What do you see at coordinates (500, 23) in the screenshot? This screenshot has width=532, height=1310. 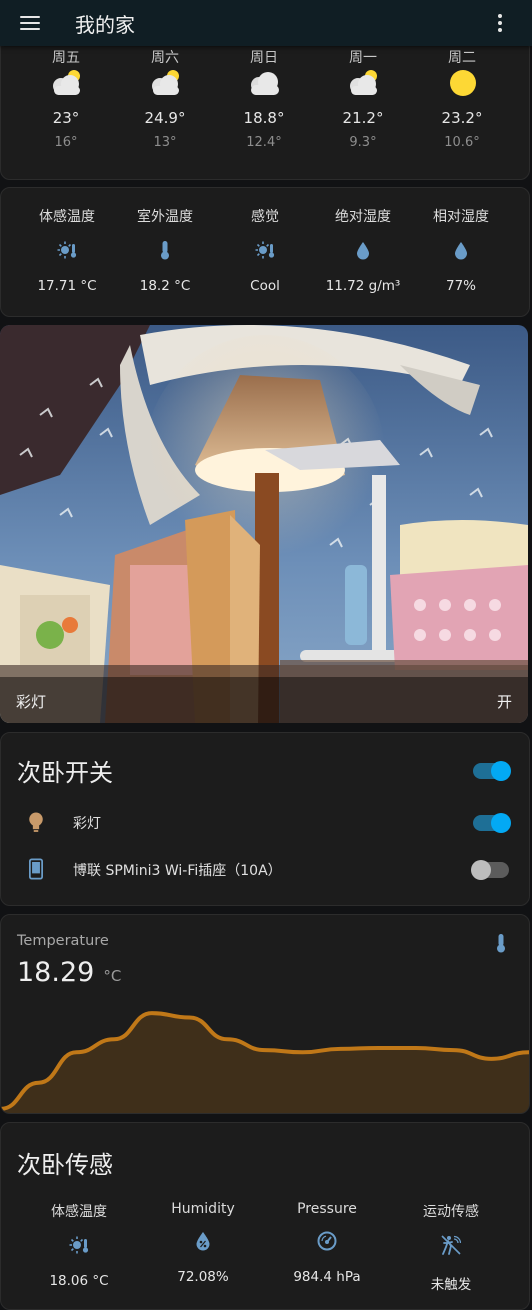 I see `more-options-icon` at bounding box center [500, 23].